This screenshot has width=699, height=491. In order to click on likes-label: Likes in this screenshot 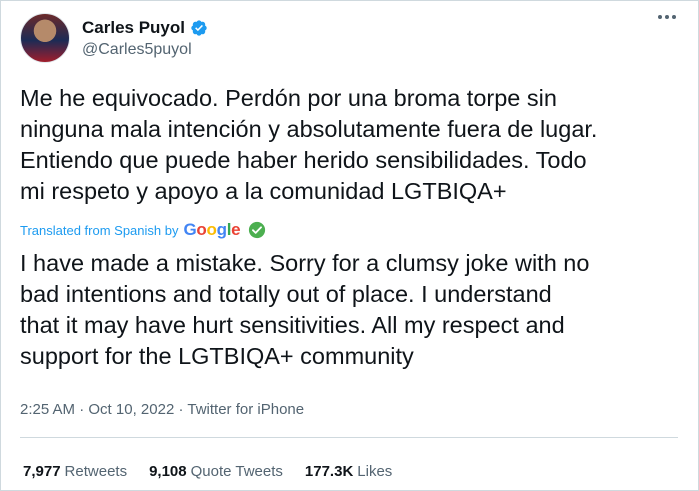, I will do `click(375, 471)`.